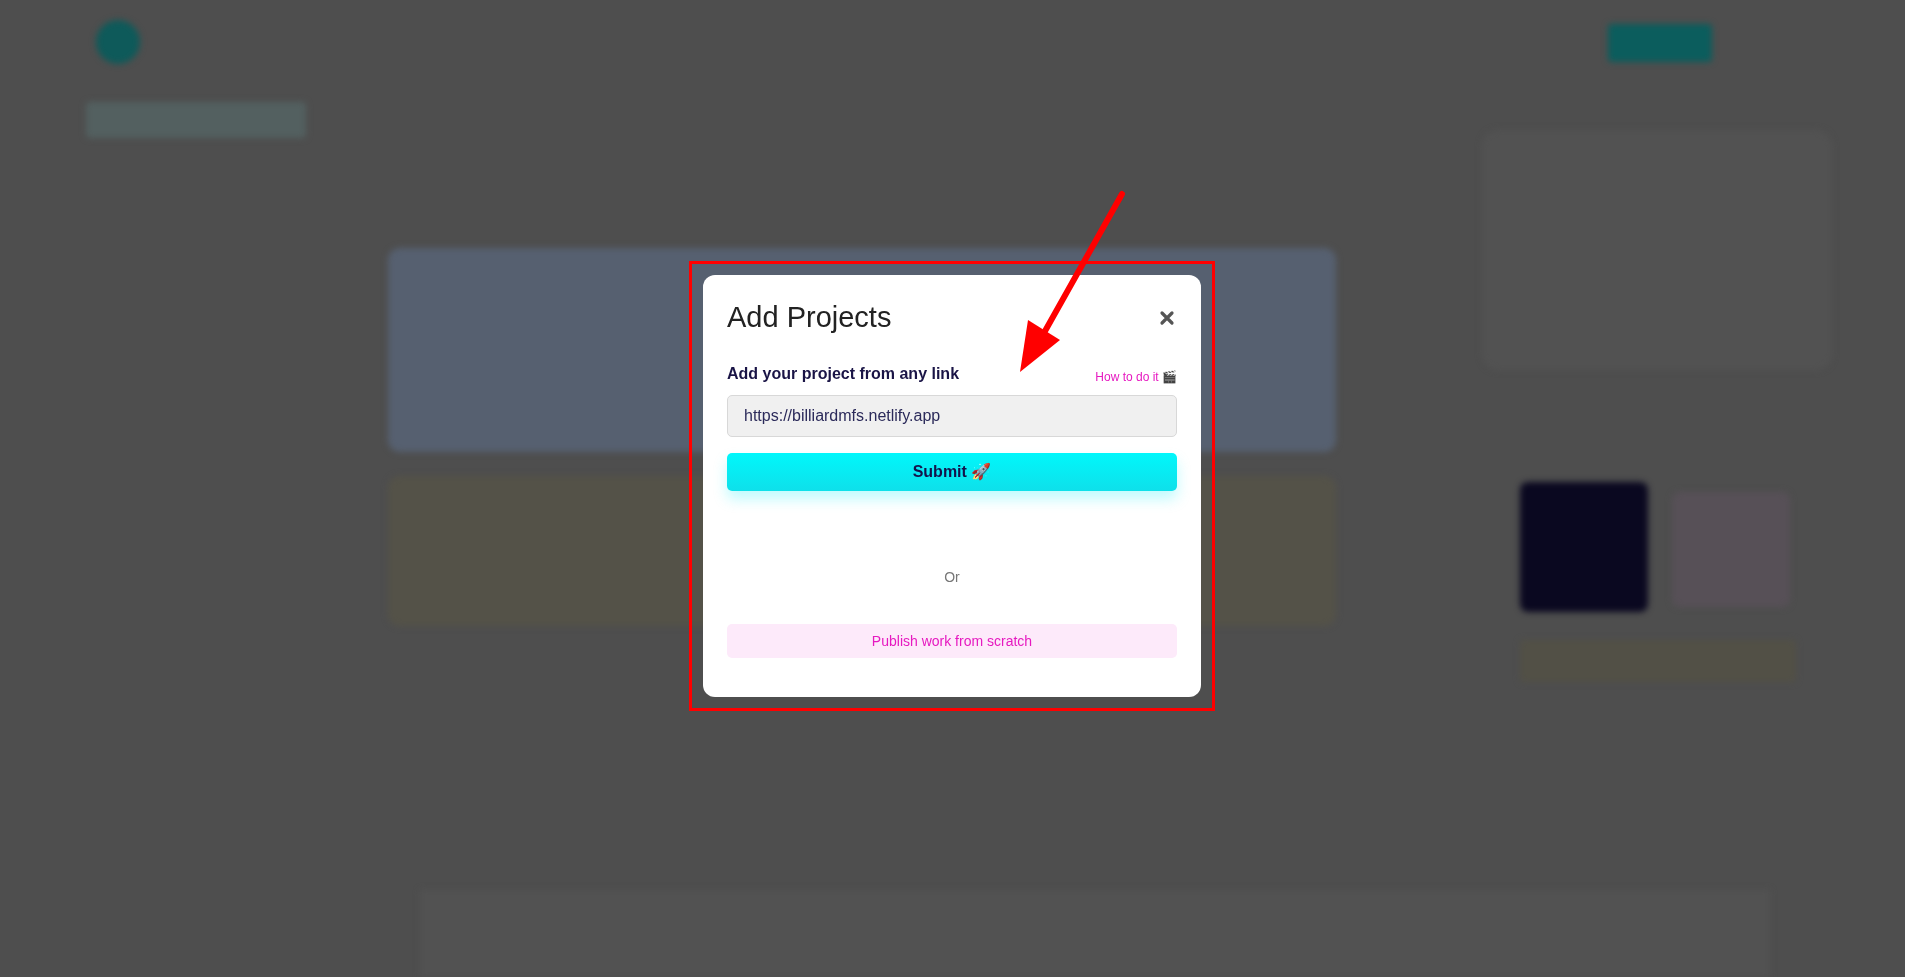 This screenshot has height=977, width=1905. I want to click on submit-button: Submit 🚀, so click(952, 472).